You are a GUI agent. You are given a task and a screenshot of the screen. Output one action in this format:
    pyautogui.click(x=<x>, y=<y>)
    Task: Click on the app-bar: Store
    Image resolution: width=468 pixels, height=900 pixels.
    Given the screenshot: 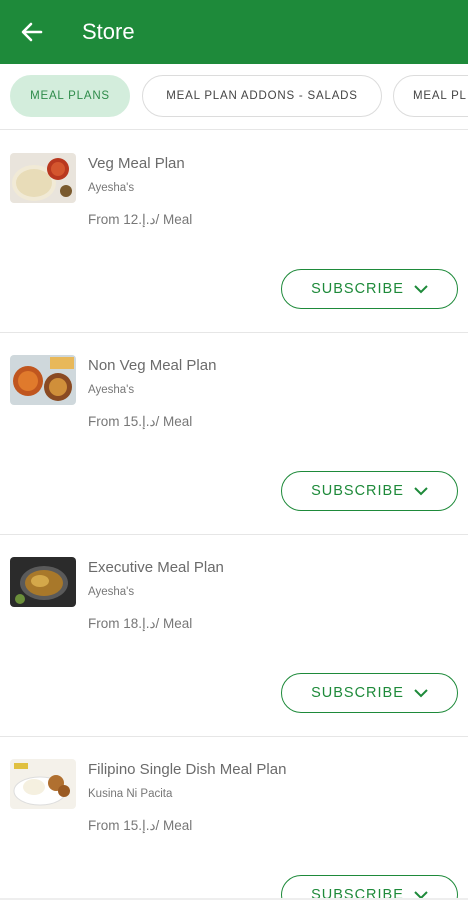 What is the action you would take?
    pyautogui.click(x=234, y=32)
    